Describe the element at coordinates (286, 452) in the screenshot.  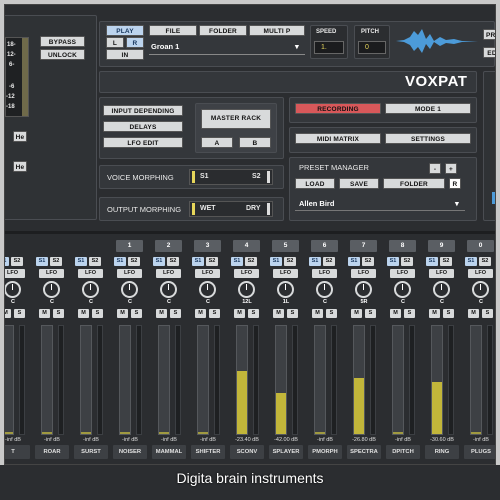
I see `strip-name: SPLAYER` at that location.